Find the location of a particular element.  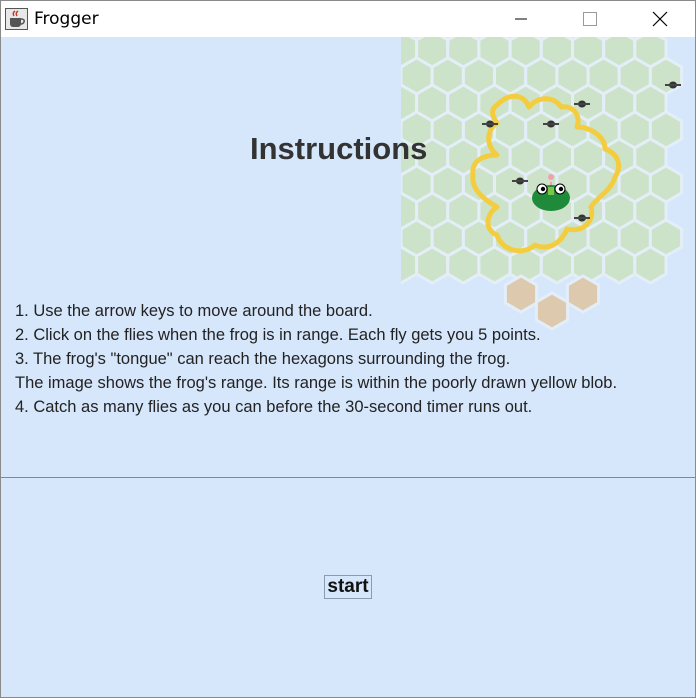

start-button: start is located at coordinates (348, 587).